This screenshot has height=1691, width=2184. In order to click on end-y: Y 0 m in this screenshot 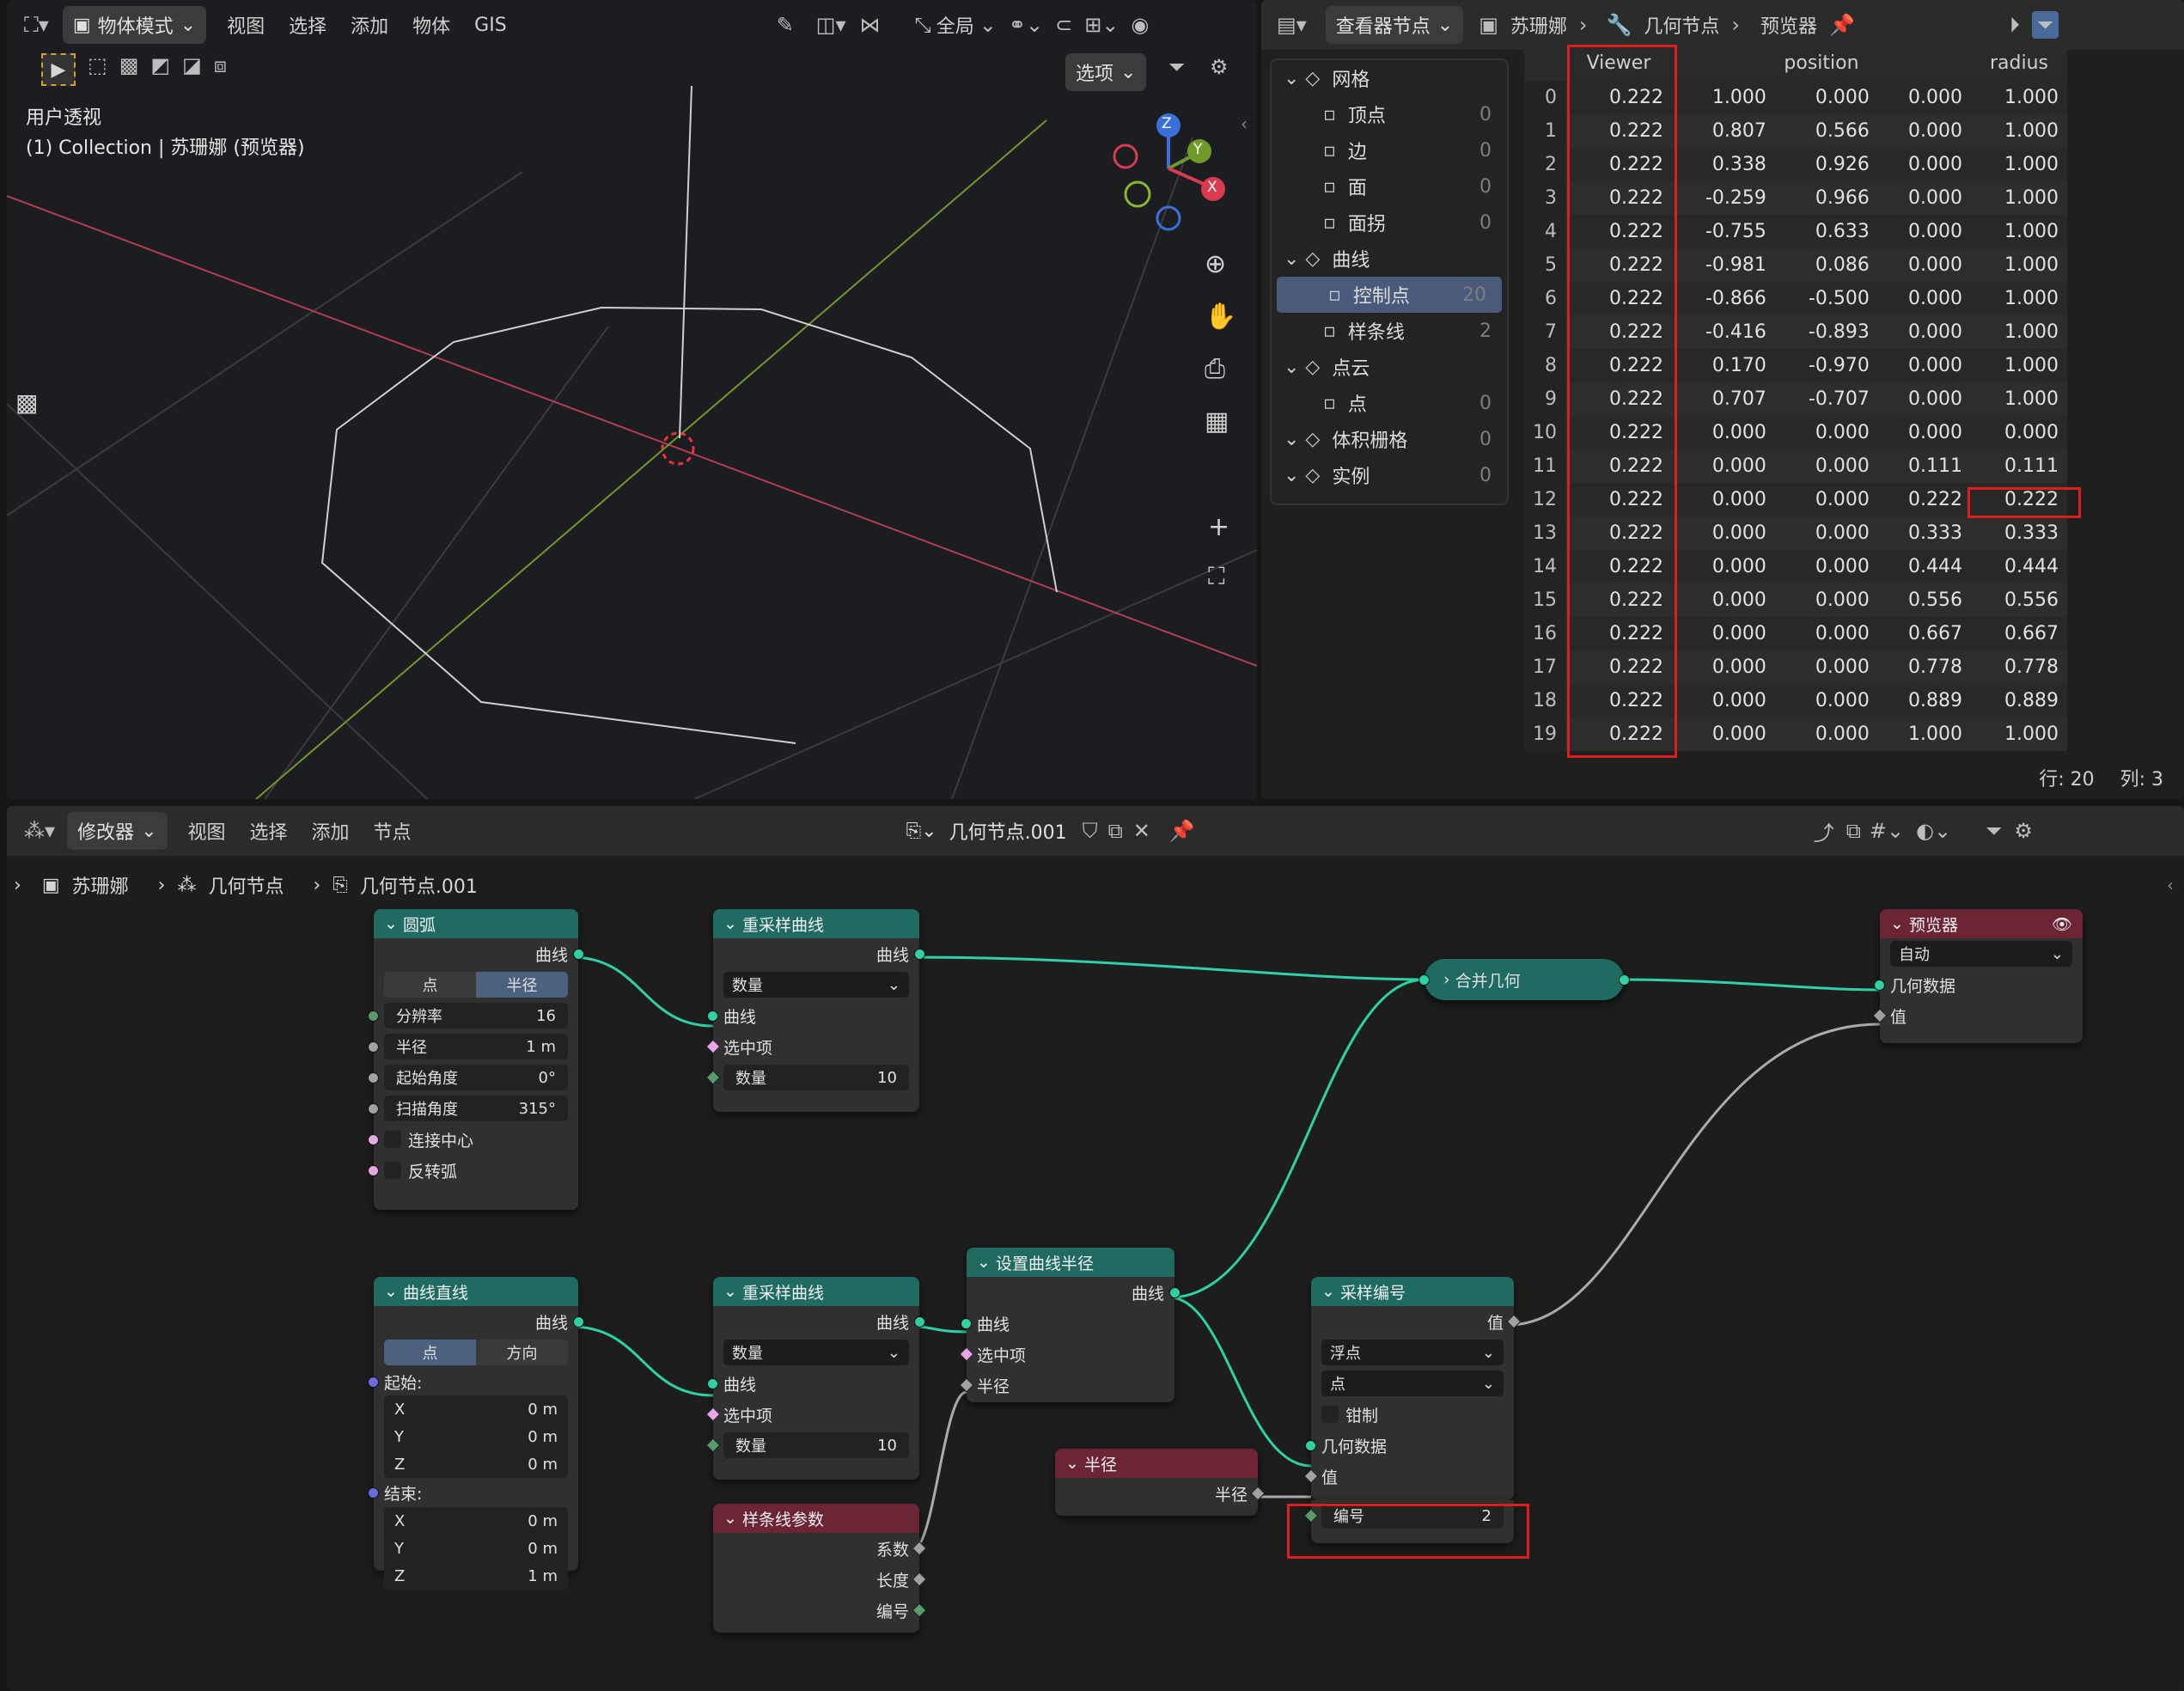, I will do `click(476, 1548)`.